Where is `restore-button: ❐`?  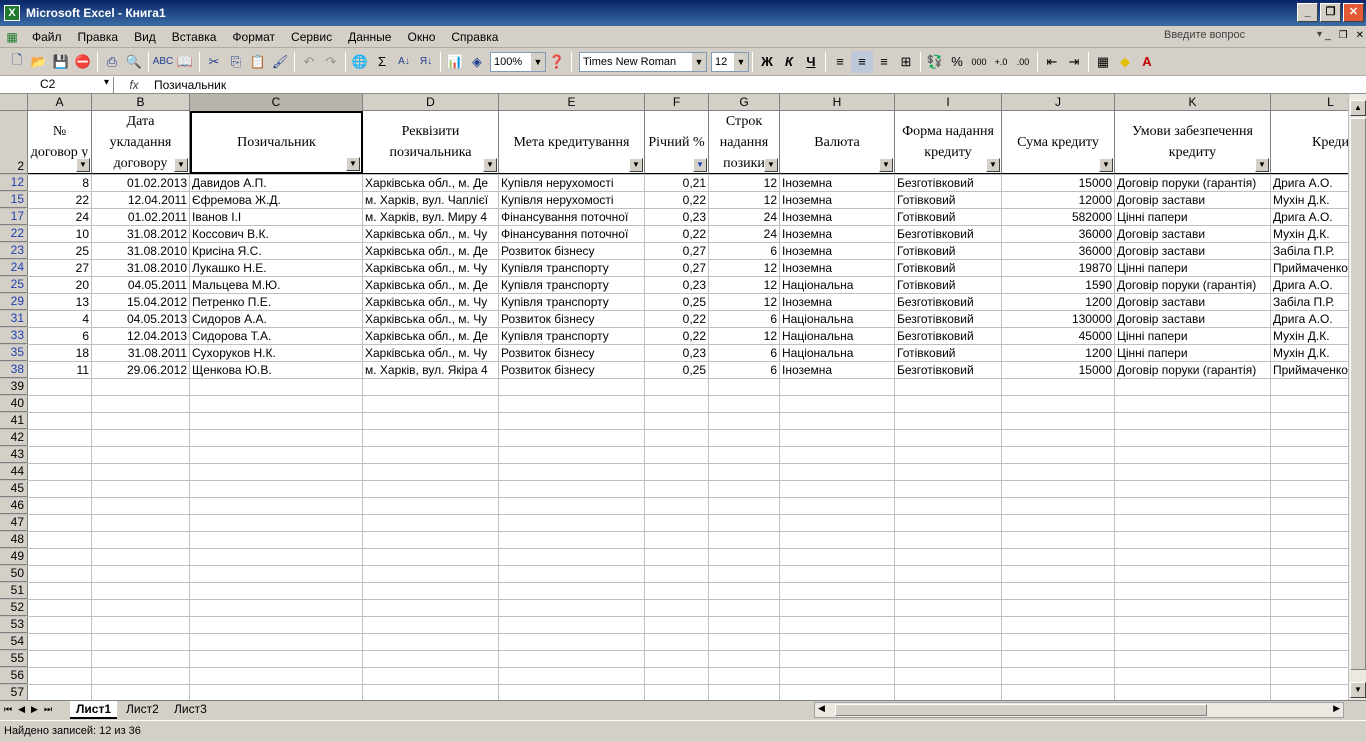 restore-button: ❐ is located at coordinates (1330, 12).